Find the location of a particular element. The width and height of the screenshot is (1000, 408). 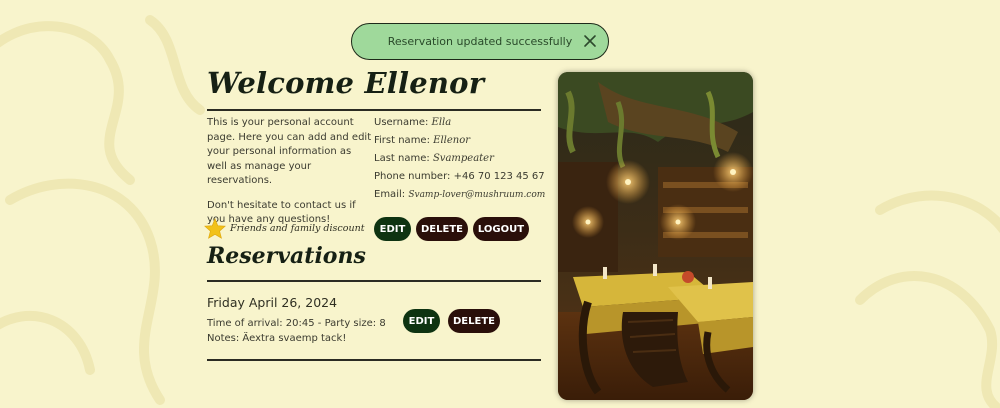

username-value: Ella is located at coordinates (441, 122).